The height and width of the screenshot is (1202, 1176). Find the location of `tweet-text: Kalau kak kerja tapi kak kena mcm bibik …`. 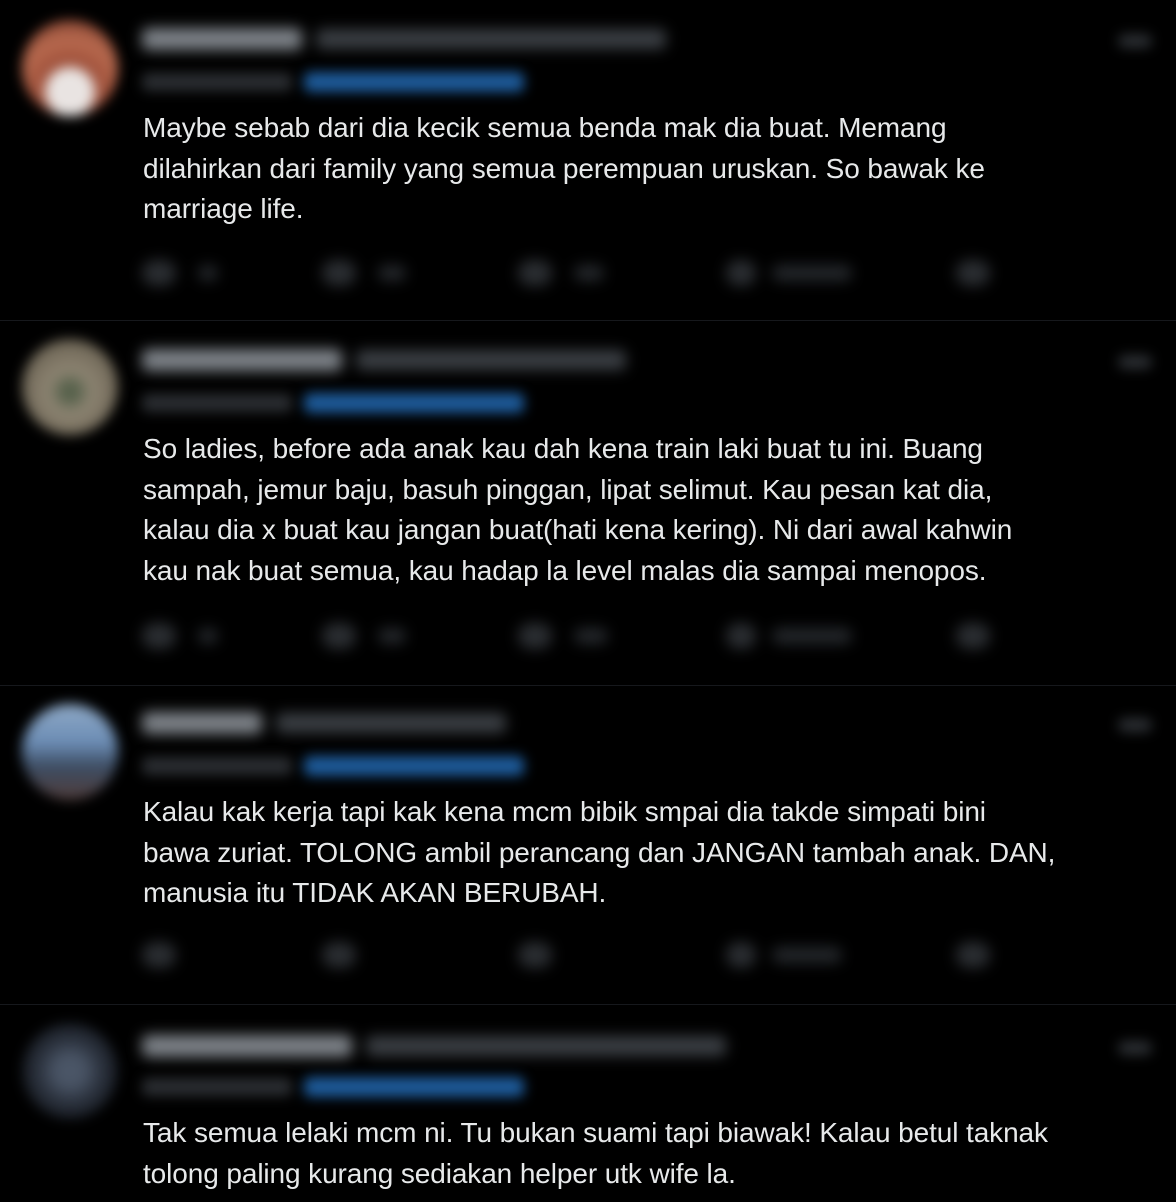

tweet-text: Kalau kak kerja tapi kak kena mcm bibik … is located at coordinates (599, 852).